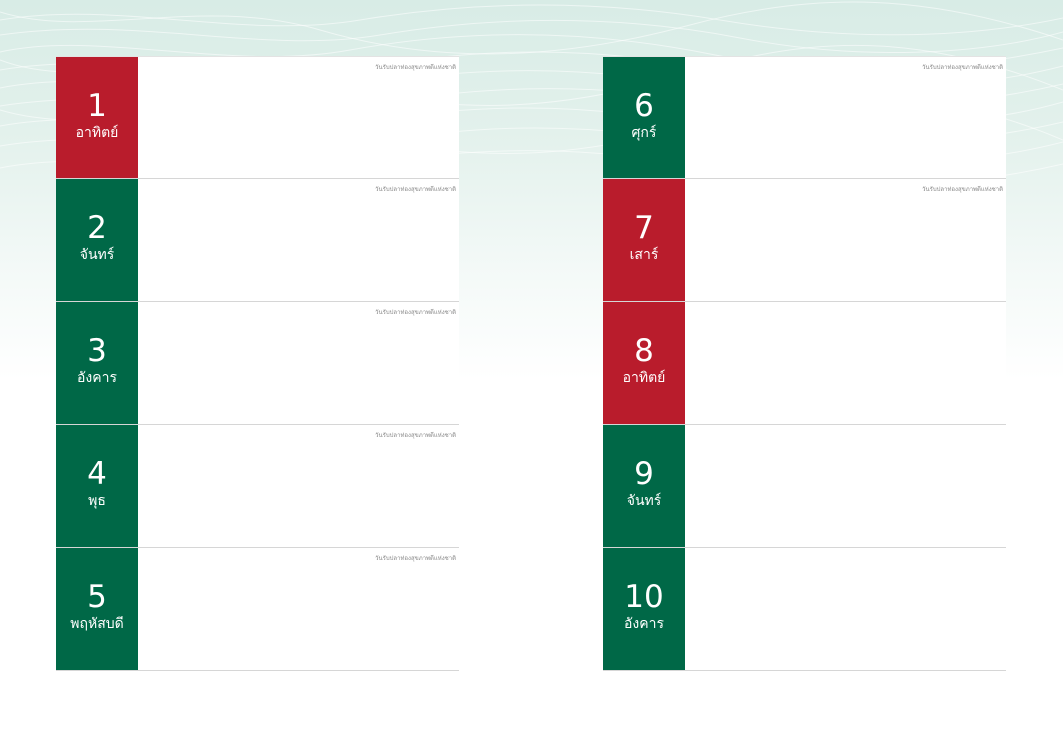 This screenshot has width=1063, height=729. Describe the element at coordinates (97, 474) in the screenshot. I see `day-number: 4` at that location.